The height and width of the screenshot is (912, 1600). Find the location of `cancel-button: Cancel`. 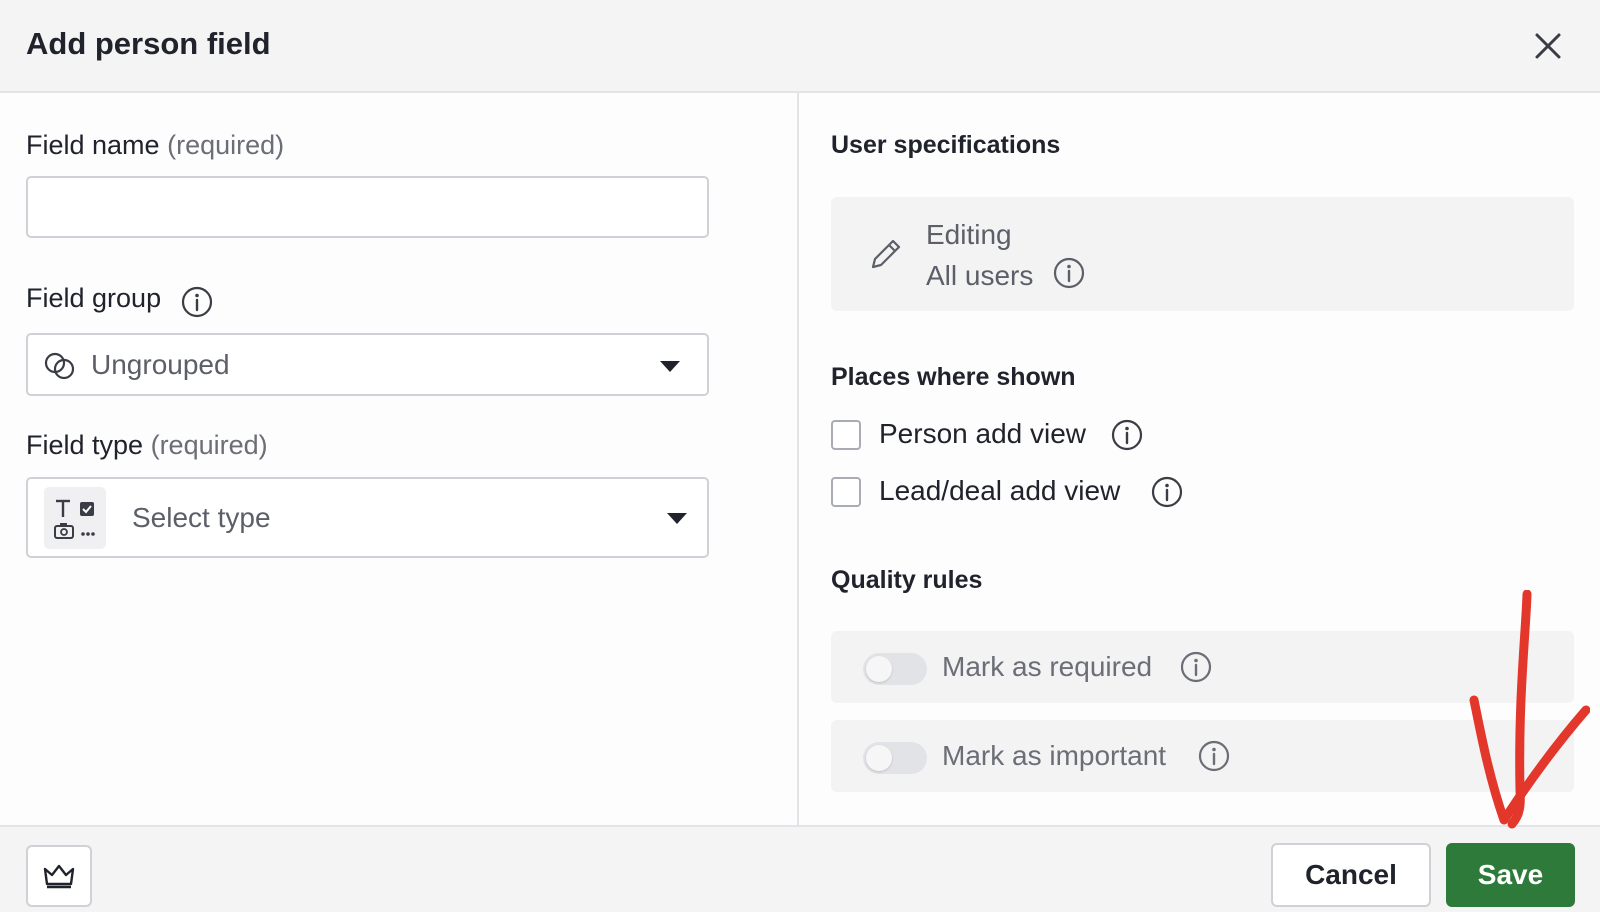

cancel-button: Cancel is located at coordinates (1351, 875).